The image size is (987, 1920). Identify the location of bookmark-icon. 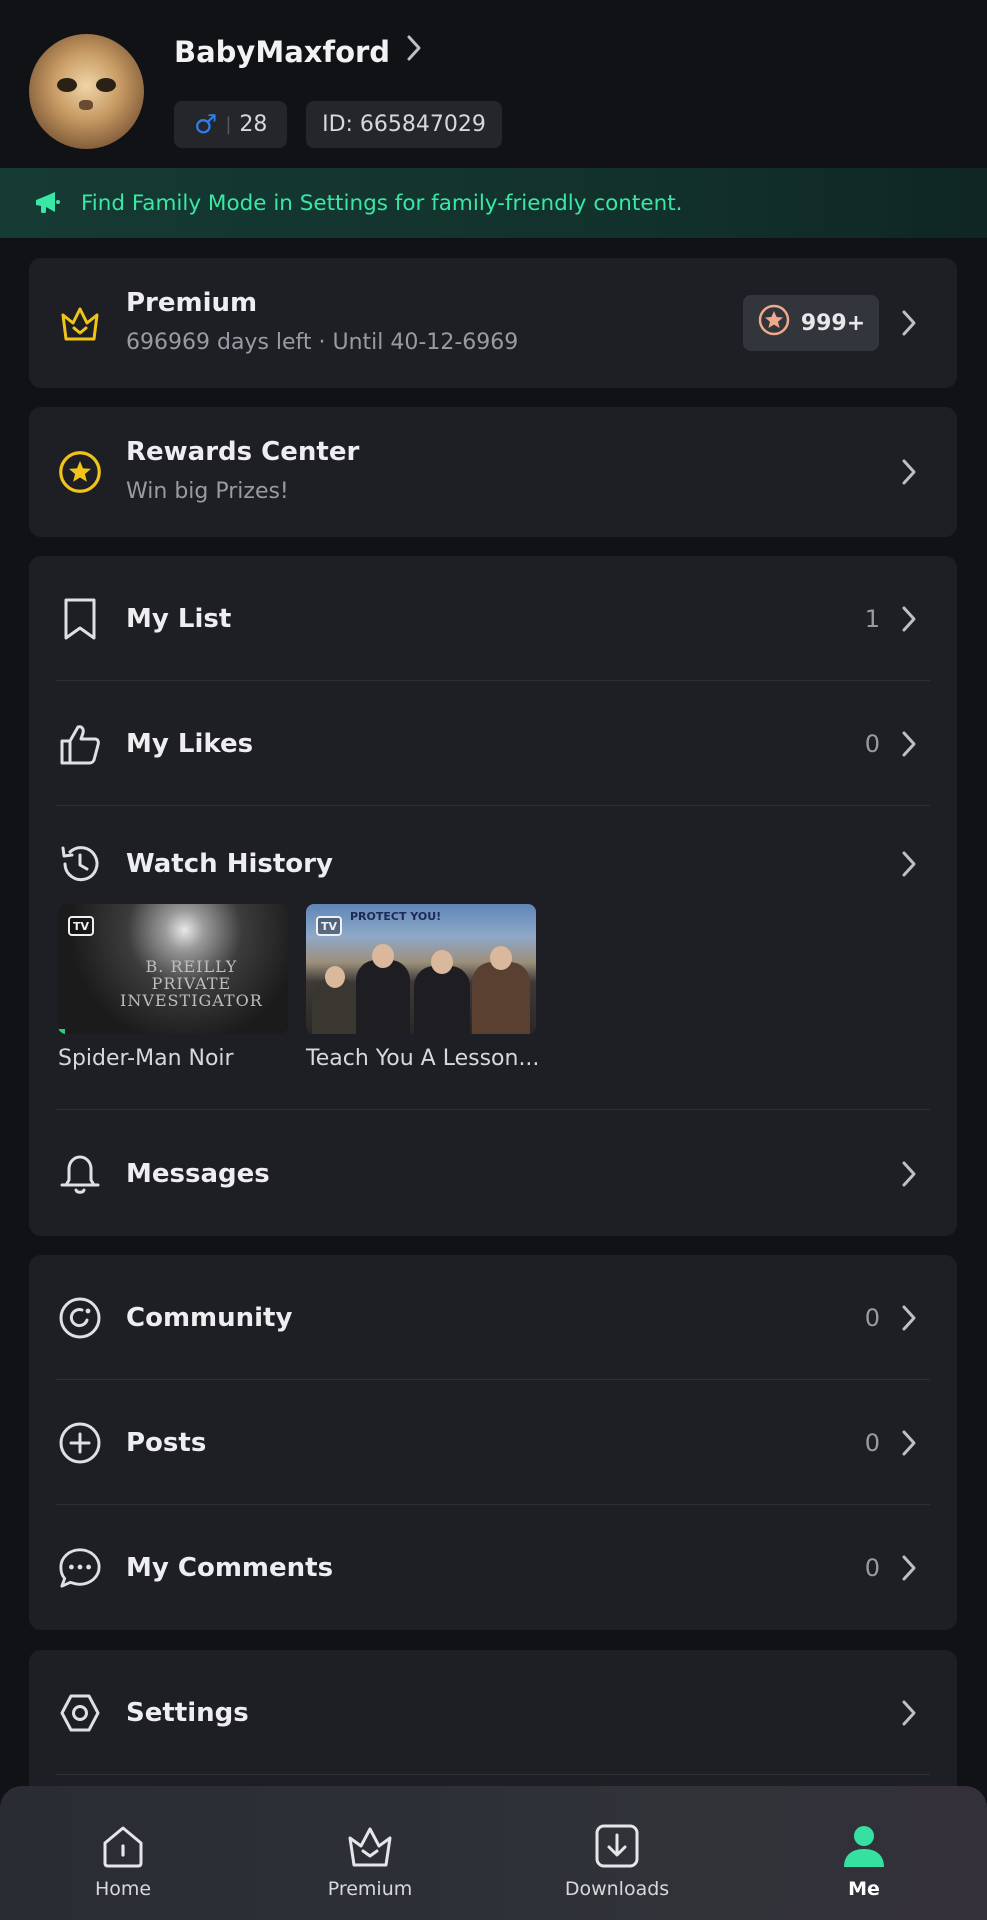
(80, 619).